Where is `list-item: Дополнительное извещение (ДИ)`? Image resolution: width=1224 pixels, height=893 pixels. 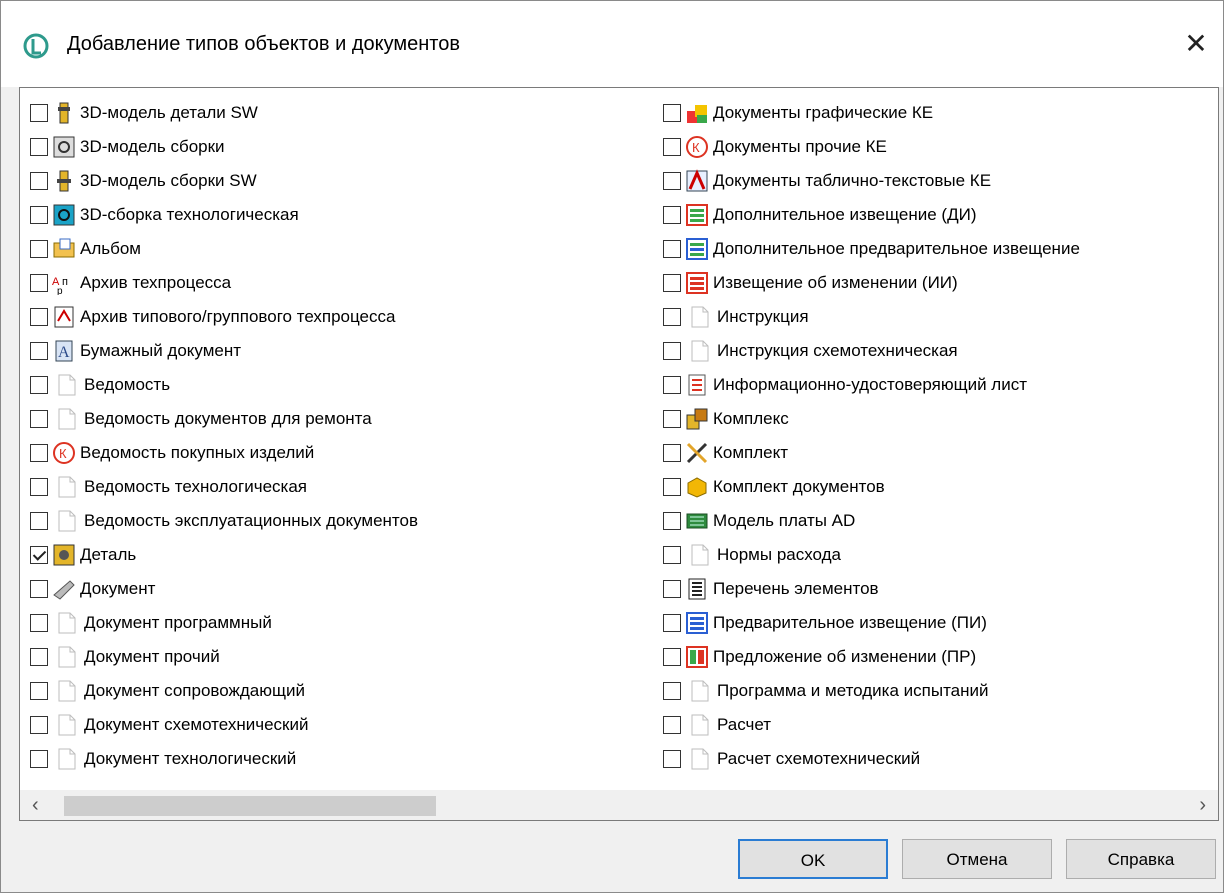
list-item: Дополнительное извещение (ДИ) is located at coordinates (871, 215).